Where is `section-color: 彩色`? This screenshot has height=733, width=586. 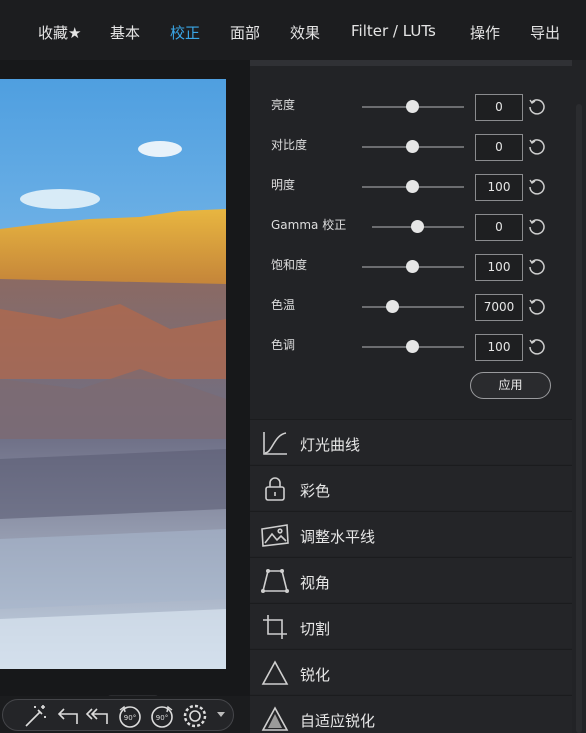 section-color: 彩色 is located at coordinates (411, 487).